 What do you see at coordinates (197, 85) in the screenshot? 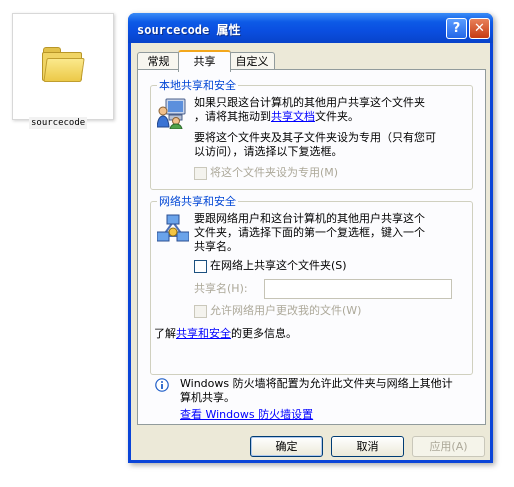
I see `local-sharing-legend: 本地共享和安全` at bounding box center [197, 85].